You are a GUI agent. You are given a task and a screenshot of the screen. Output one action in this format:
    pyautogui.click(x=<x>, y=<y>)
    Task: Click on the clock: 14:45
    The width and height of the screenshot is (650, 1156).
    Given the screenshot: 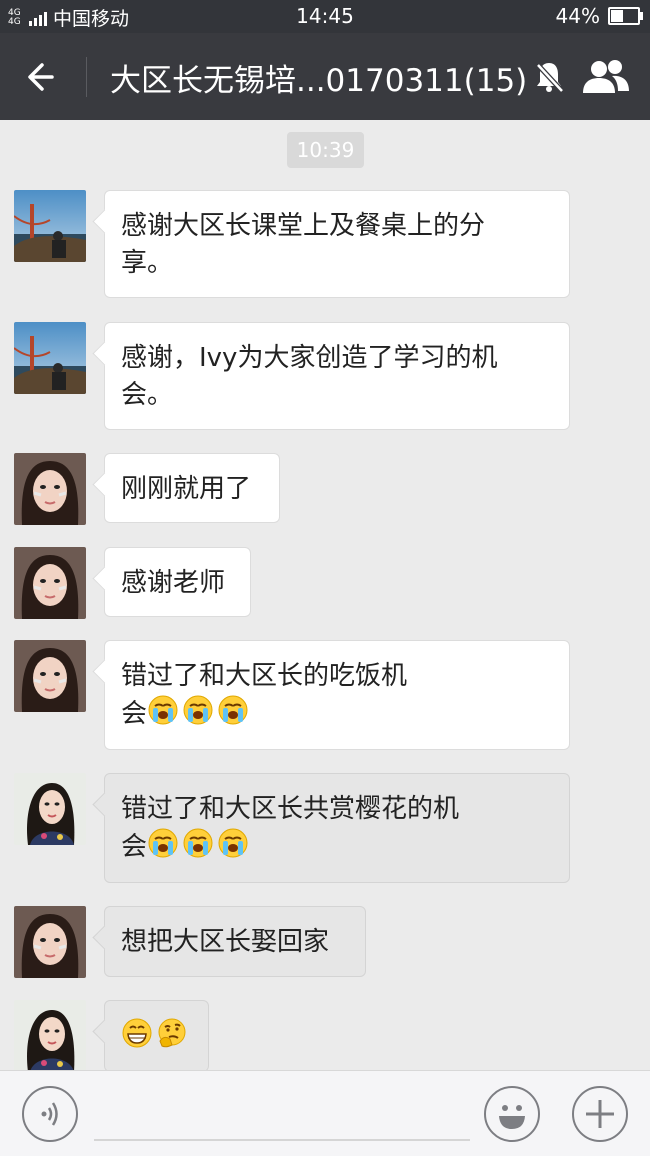 What is the action you would take?
    pyautogui.click(x=325, y=16)
    